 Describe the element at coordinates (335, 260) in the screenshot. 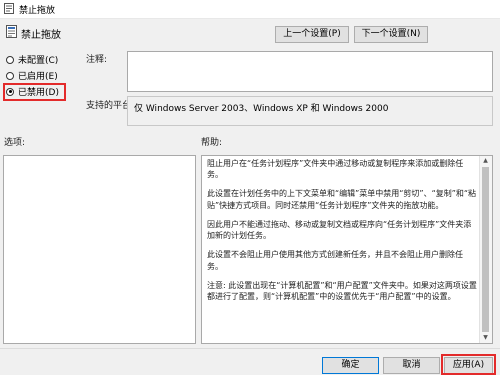

I see `help-paragraph: 此设置不会阻止用户使用其他方式创建新任务，并且不会阻止用户删除任务。` at that location.